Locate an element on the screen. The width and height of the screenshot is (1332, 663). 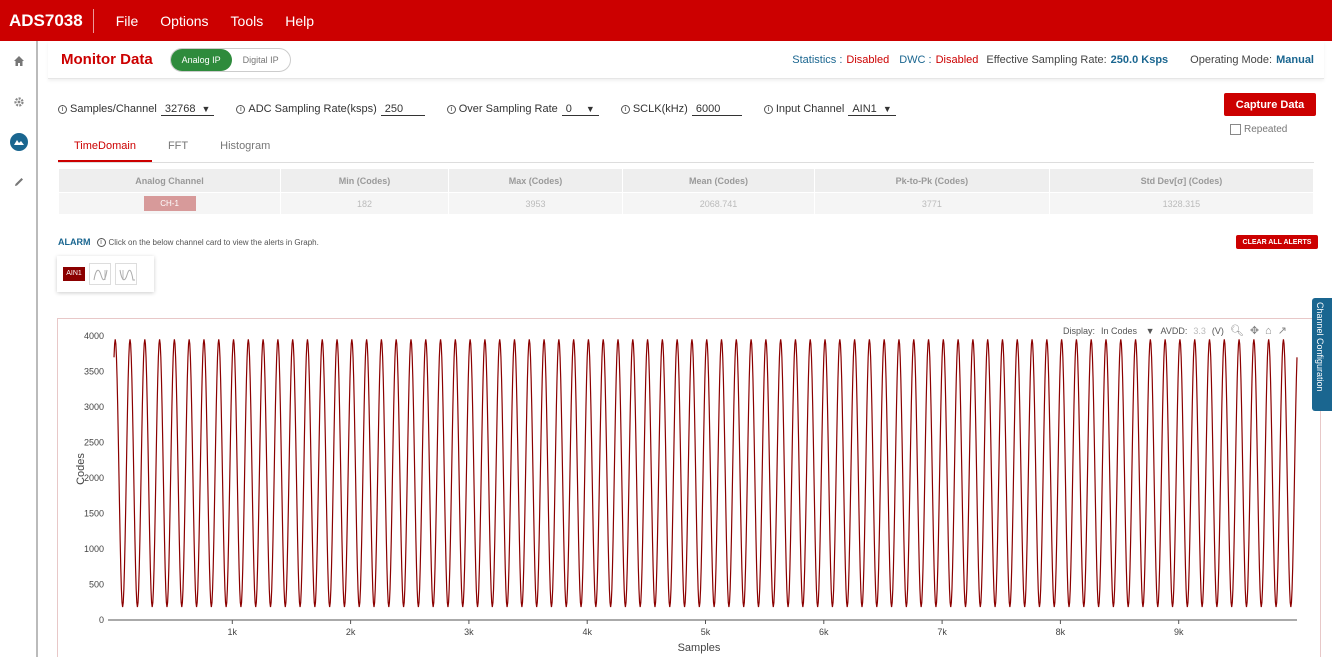
col-std-dev: Std Dev[σ] (Codes) is located at coordinates (1181, 180).